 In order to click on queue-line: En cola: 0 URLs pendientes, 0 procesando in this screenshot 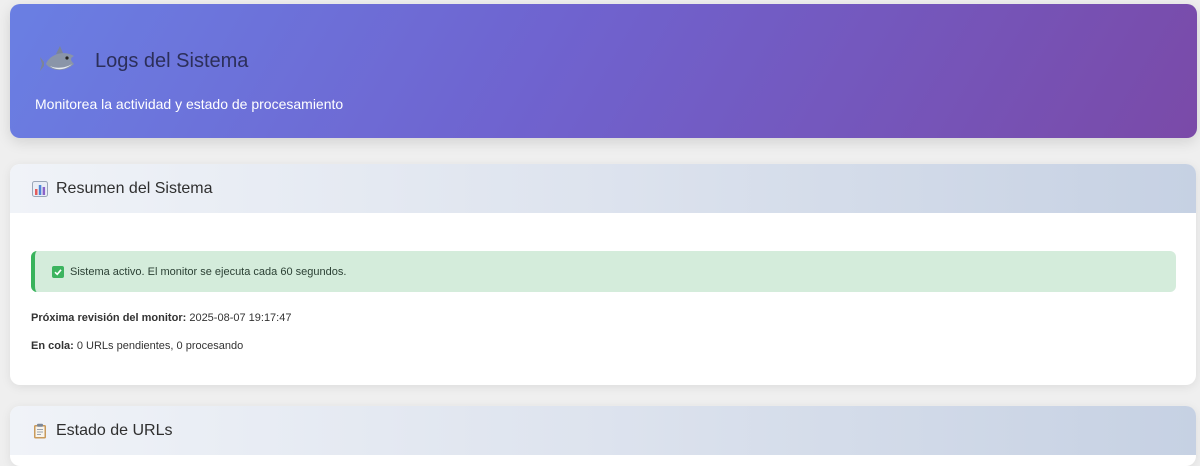, I will do `click(137, 346)`.